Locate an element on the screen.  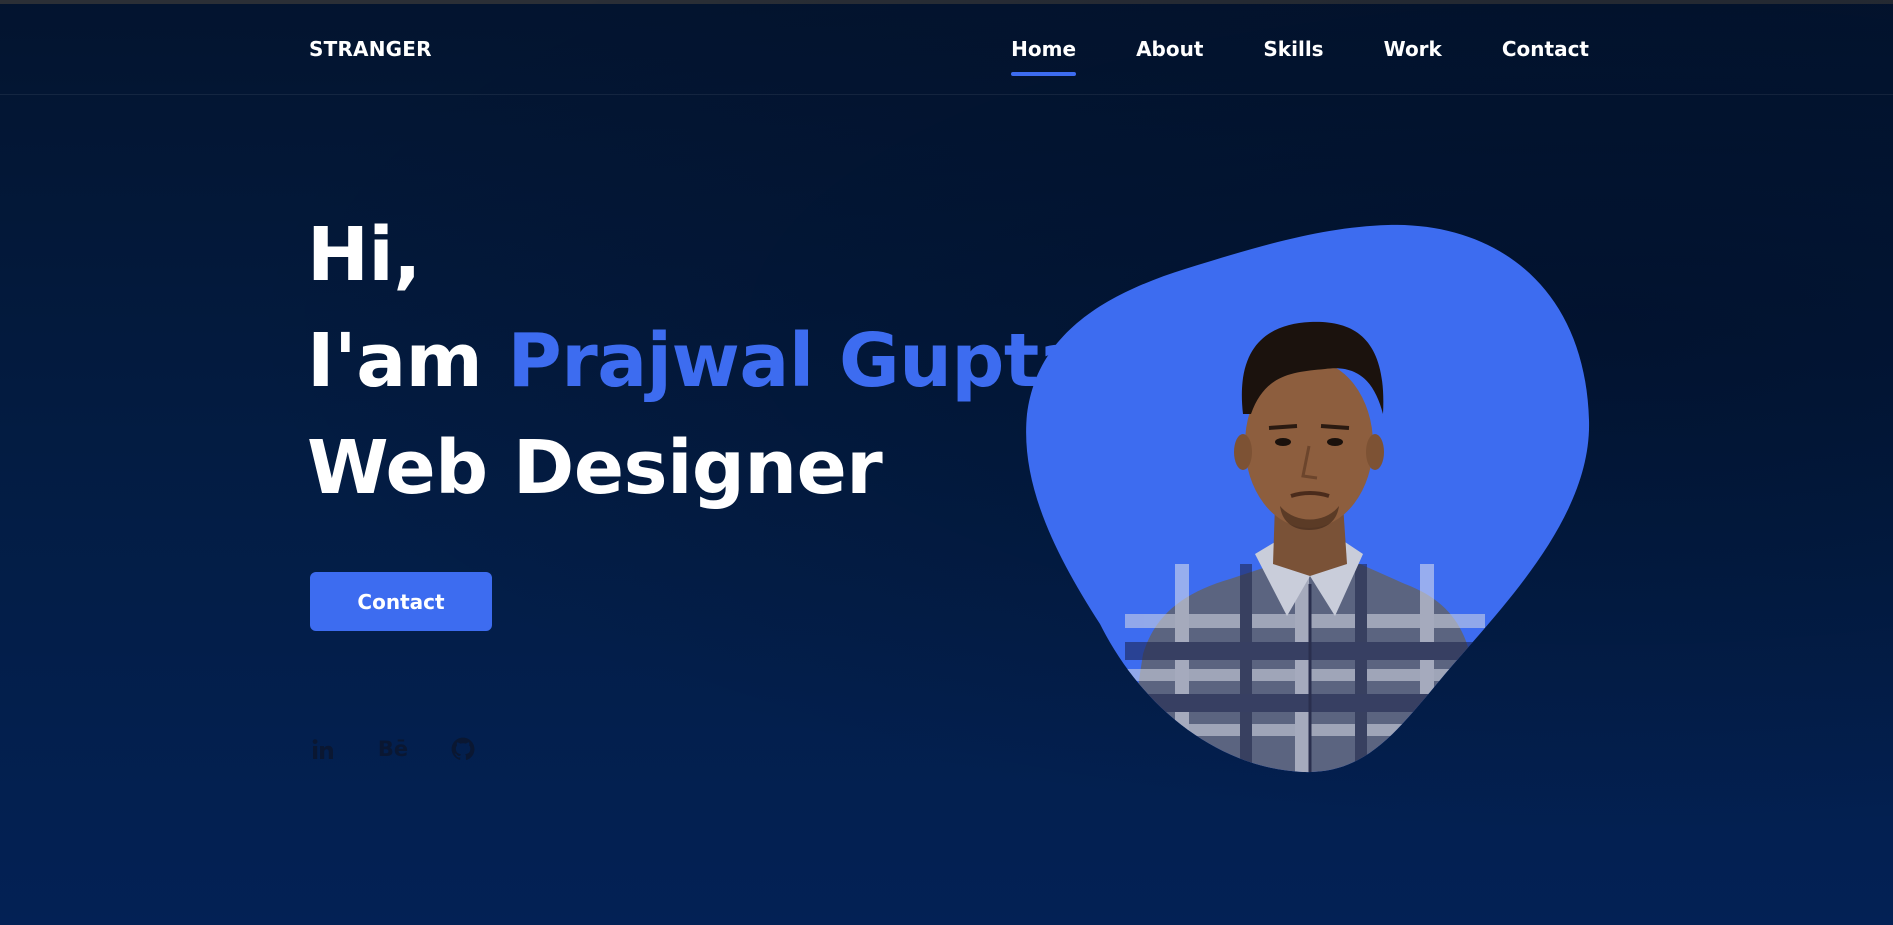
left-eyebrow is located at coordinates (1283, 427).